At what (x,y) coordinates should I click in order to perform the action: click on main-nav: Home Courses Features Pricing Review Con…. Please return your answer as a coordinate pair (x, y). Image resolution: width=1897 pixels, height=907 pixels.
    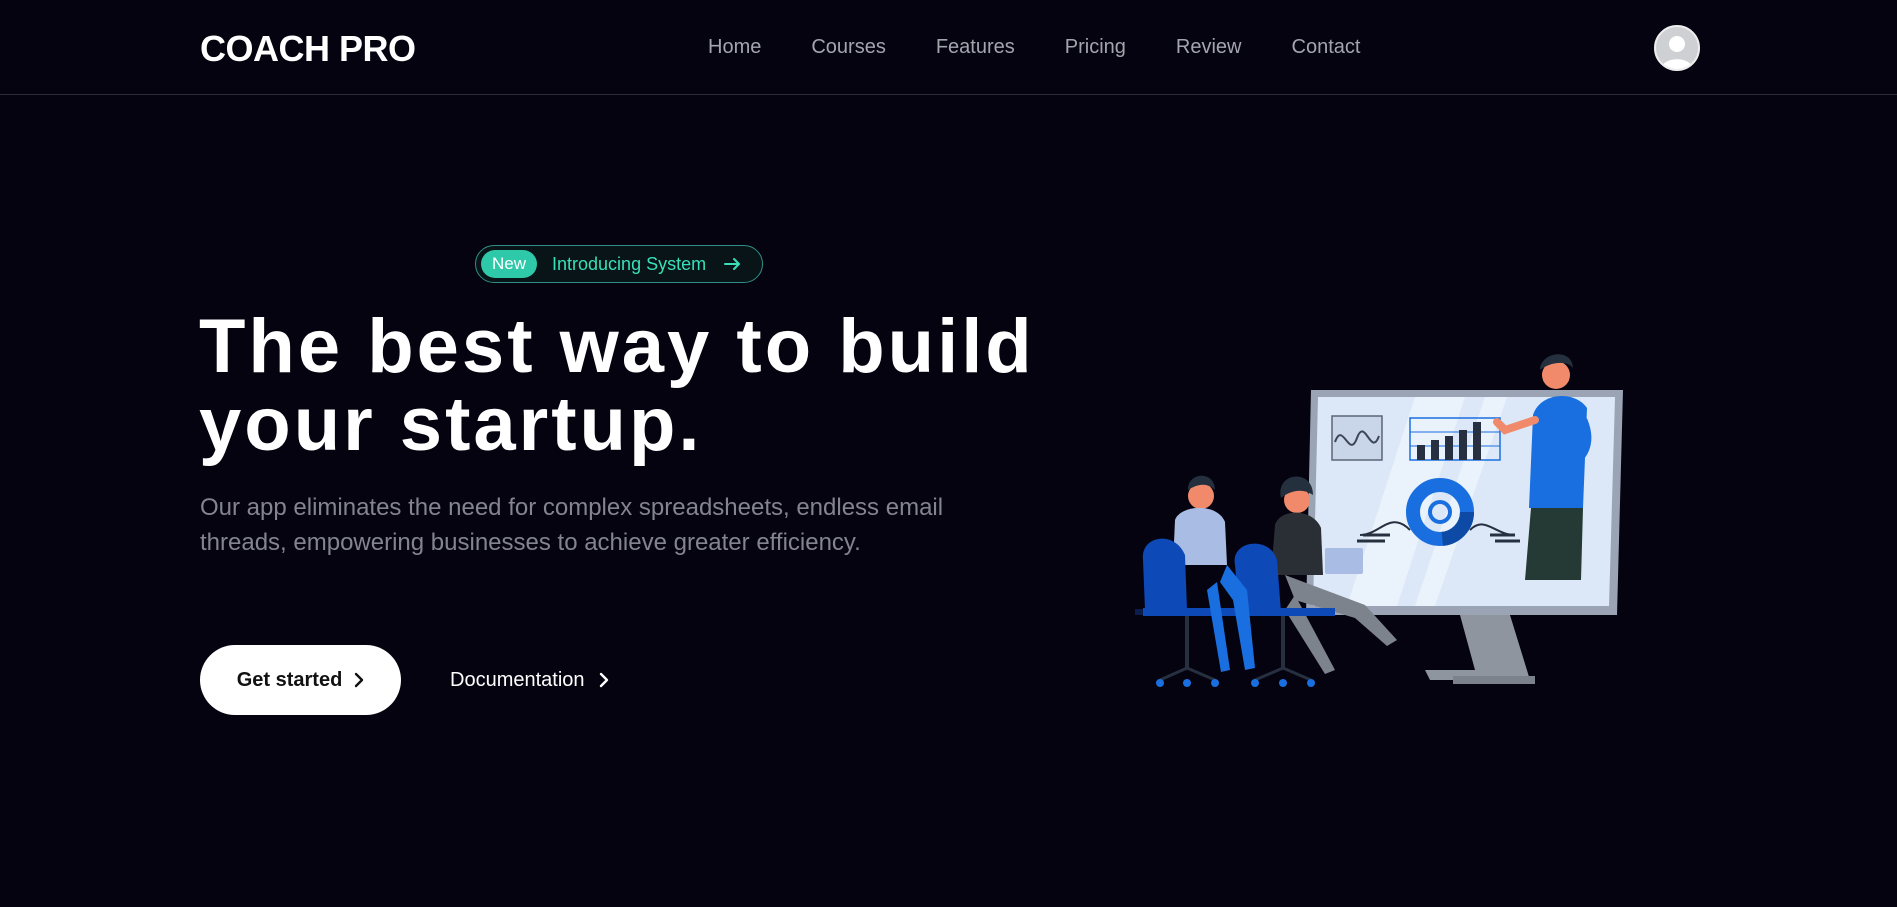
    Looking at the image, I should click on (1059, 47).